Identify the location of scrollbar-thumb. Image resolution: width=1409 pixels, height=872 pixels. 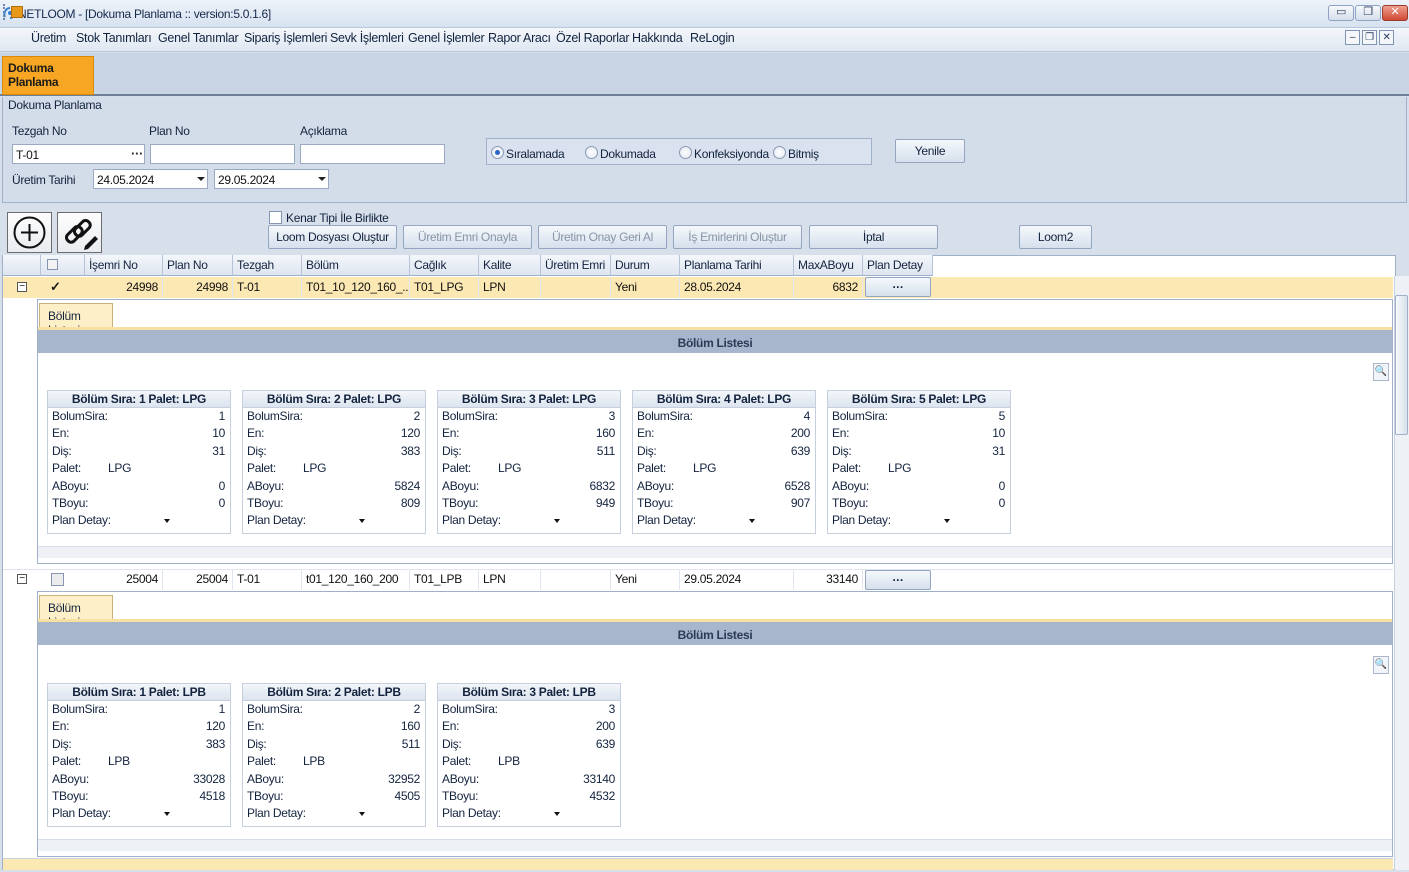
(1401, 365).